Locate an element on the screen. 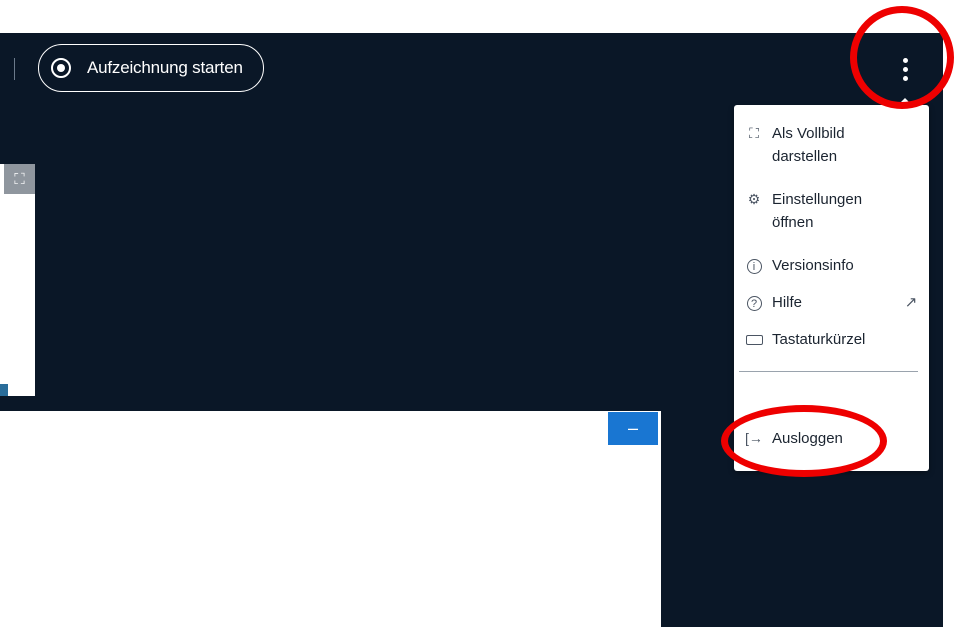 This screenshot has height=627, width=958. toolbar-divider is located at coordinates (14, 69).